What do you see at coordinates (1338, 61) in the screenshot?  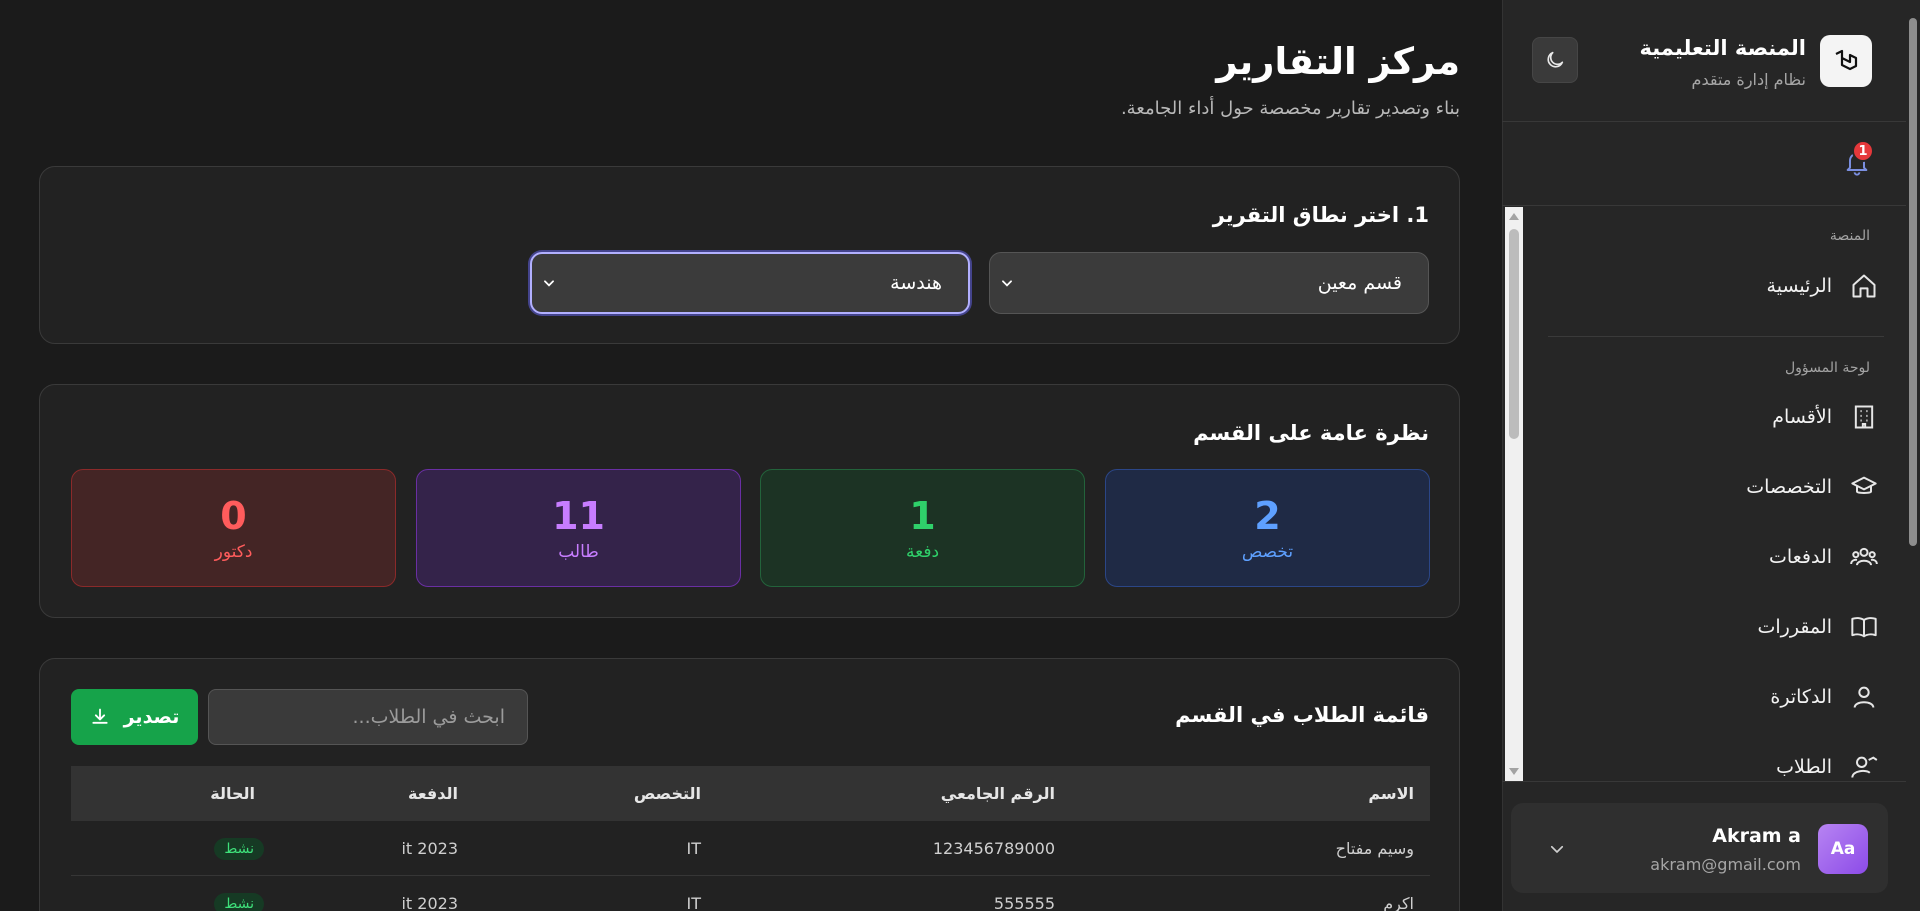 I see `page-title: مركز التقارير` at bounding box center [1338, 61].